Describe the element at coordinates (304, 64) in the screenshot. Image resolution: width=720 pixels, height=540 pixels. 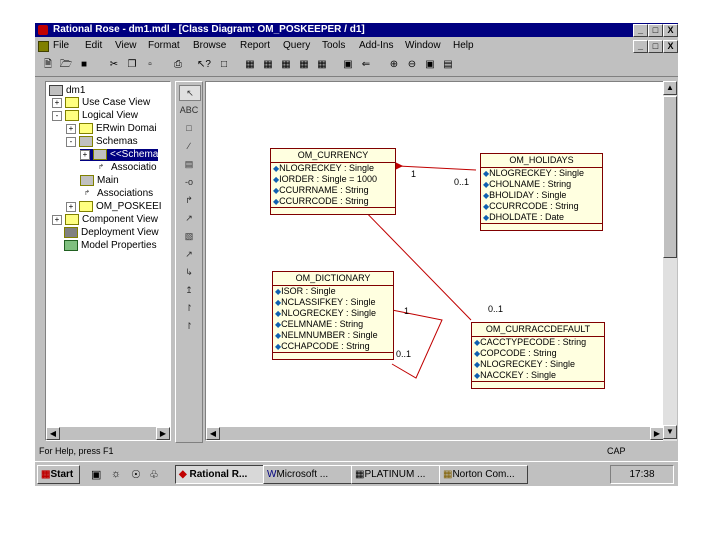
I see `browse-deployment-icon: ▦` at that location.